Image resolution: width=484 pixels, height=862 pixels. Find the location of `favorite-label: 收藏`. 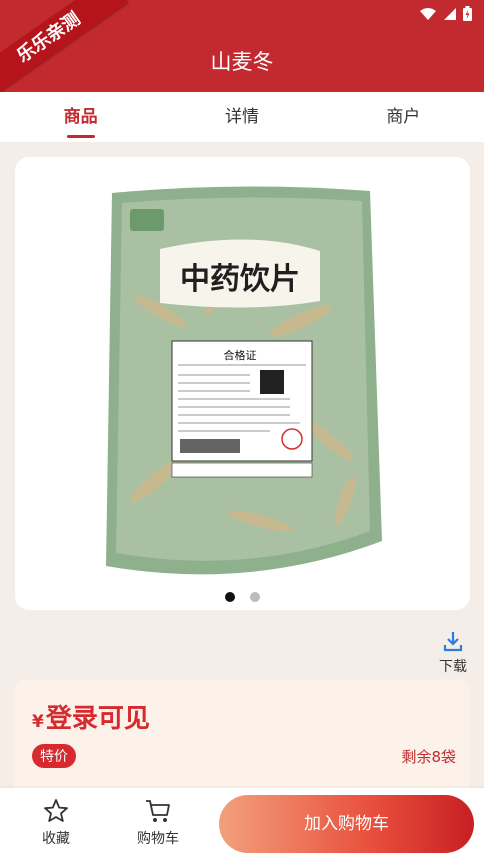

favorite-label: 收藏 is located at coordinates (56, 839).